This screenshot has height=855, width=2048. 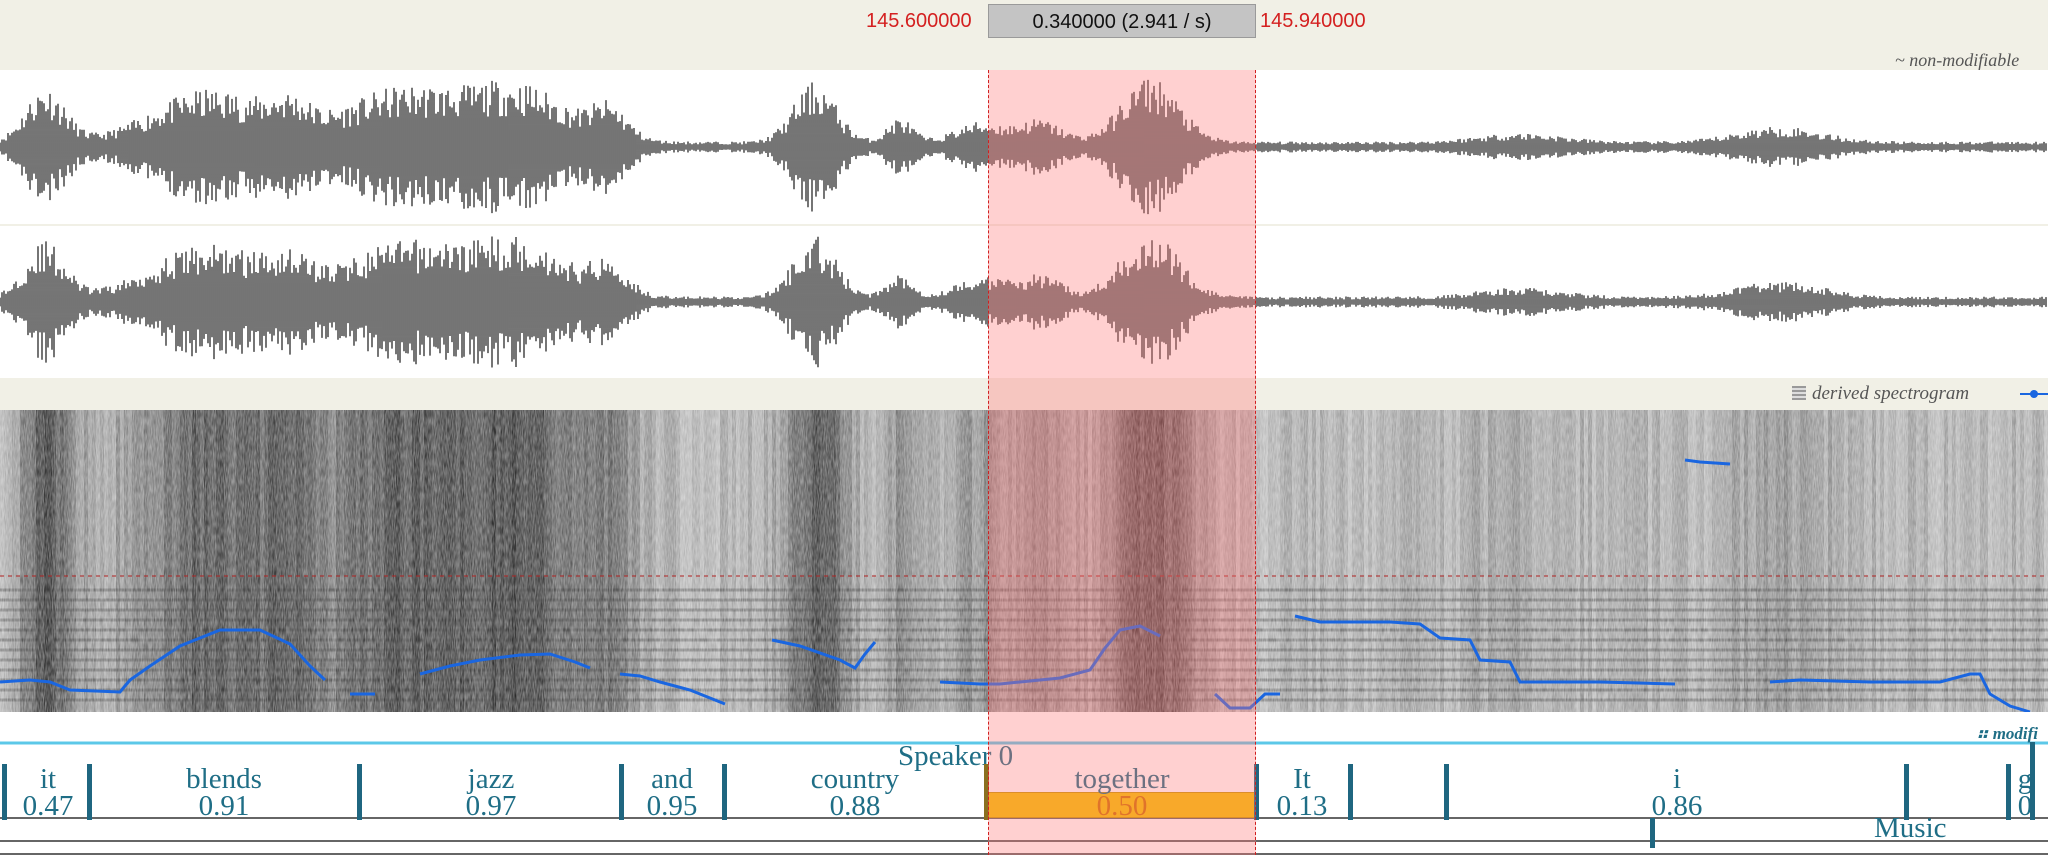 I want to click on word-segment: g 0, so click(x=2025, y=792).